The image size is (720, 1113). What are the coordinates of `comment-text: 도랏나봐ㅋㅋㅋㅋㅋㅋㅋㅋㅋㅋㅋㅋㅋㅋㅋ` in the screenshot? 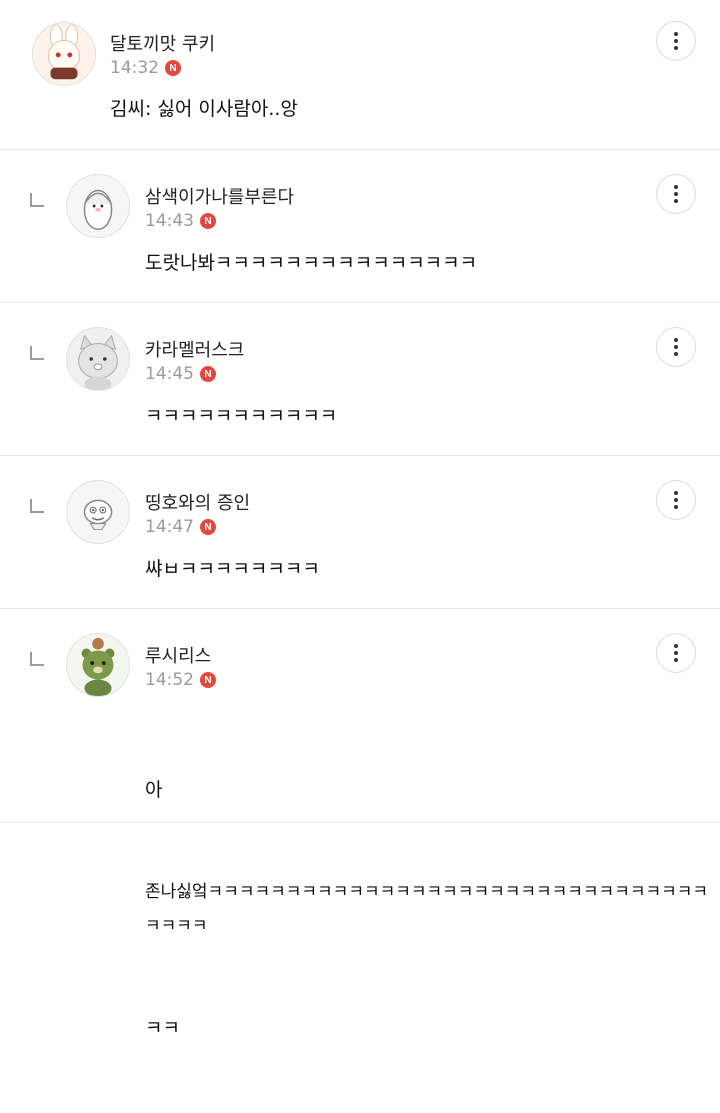 It's located at (311, 263).